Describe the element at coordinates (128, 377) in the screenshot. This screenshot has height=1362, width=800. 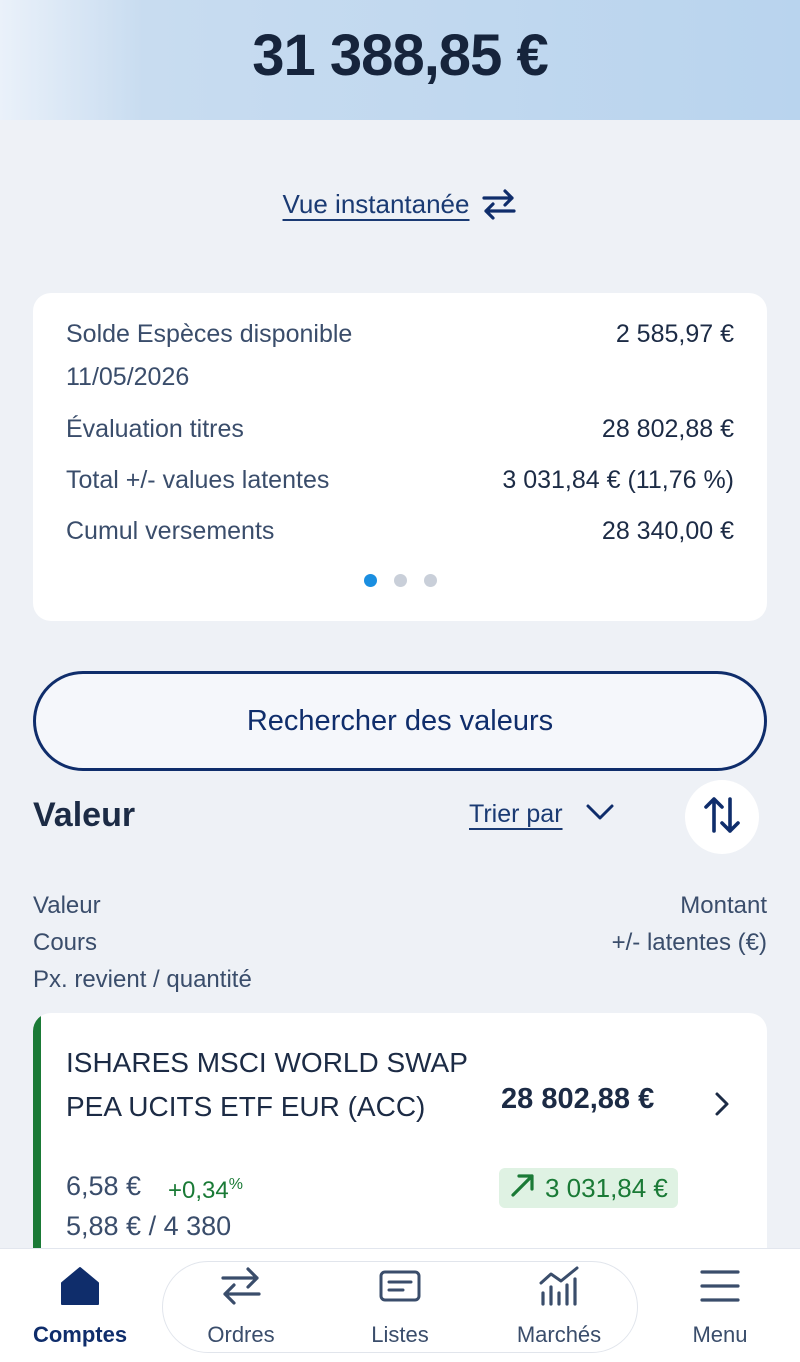
I see `summary-date: 11/05/2026` at that location.